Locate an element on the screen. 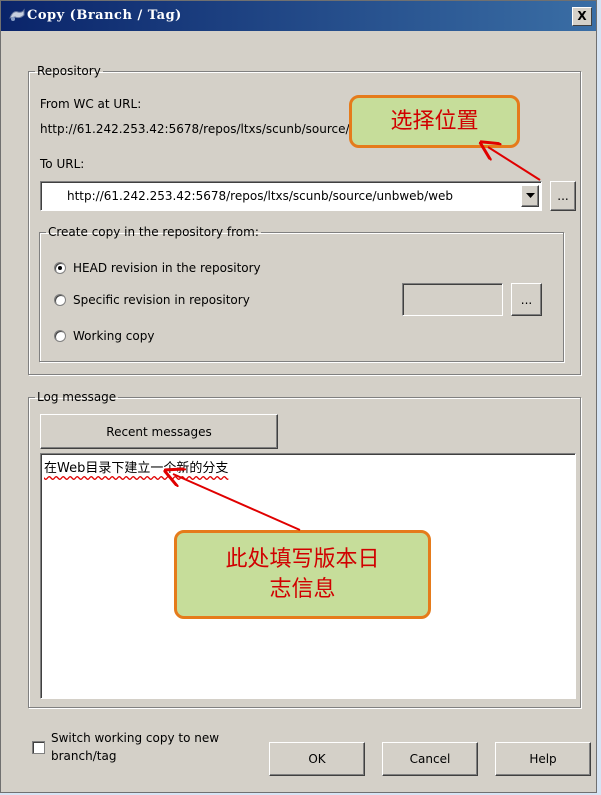 The height and width of the screenshot is (795, 601). from-wc-label-text: From WC at URL: is located at coordinates (90, 104).